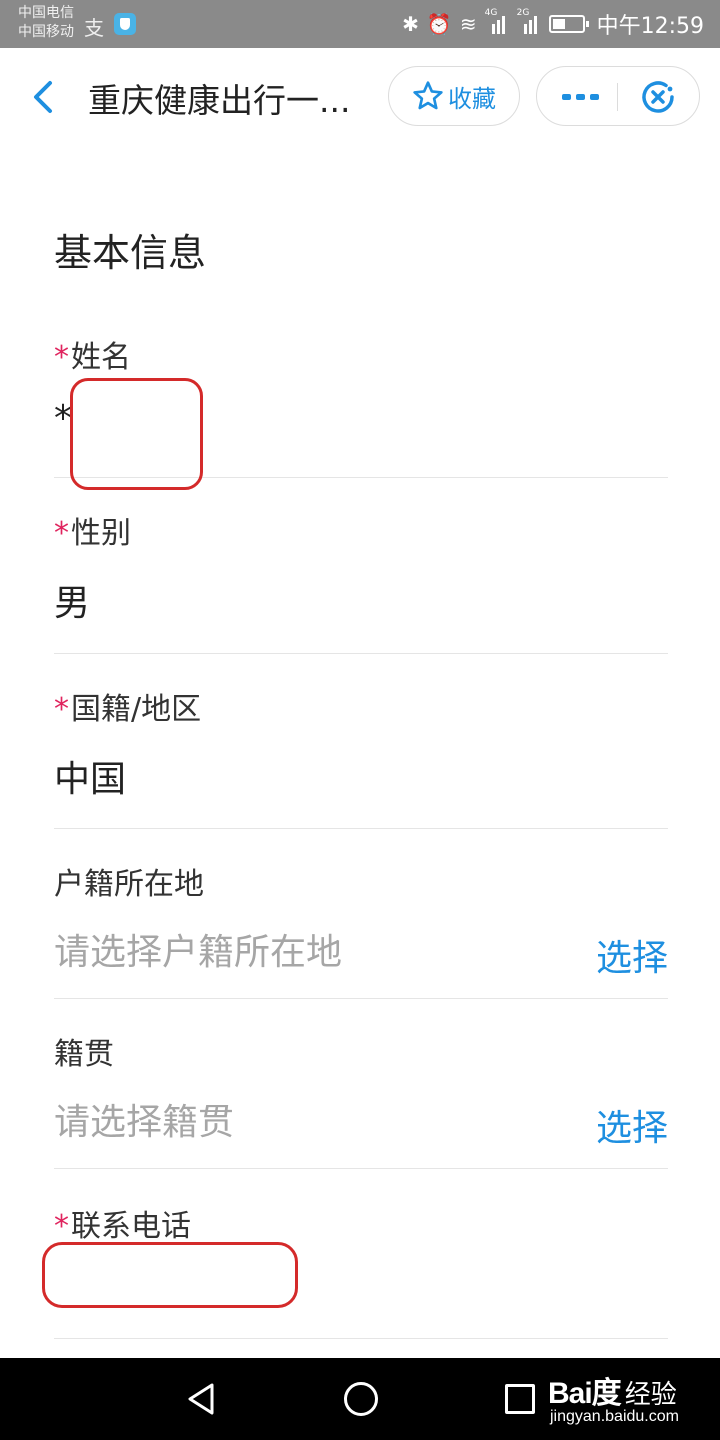 This screenshot has height=1440, width=720. Describe the element at coordinates (129, 884) in the screenshot. I see `household-registration-label: 户籍所在地` at that location.